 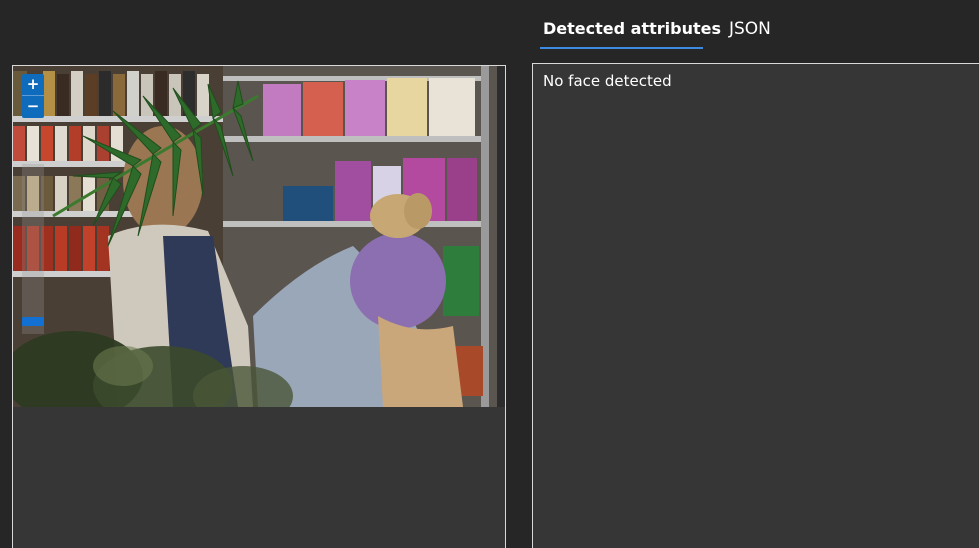 I want to click on zoom-controls: + −, so click(x=33, y=96).